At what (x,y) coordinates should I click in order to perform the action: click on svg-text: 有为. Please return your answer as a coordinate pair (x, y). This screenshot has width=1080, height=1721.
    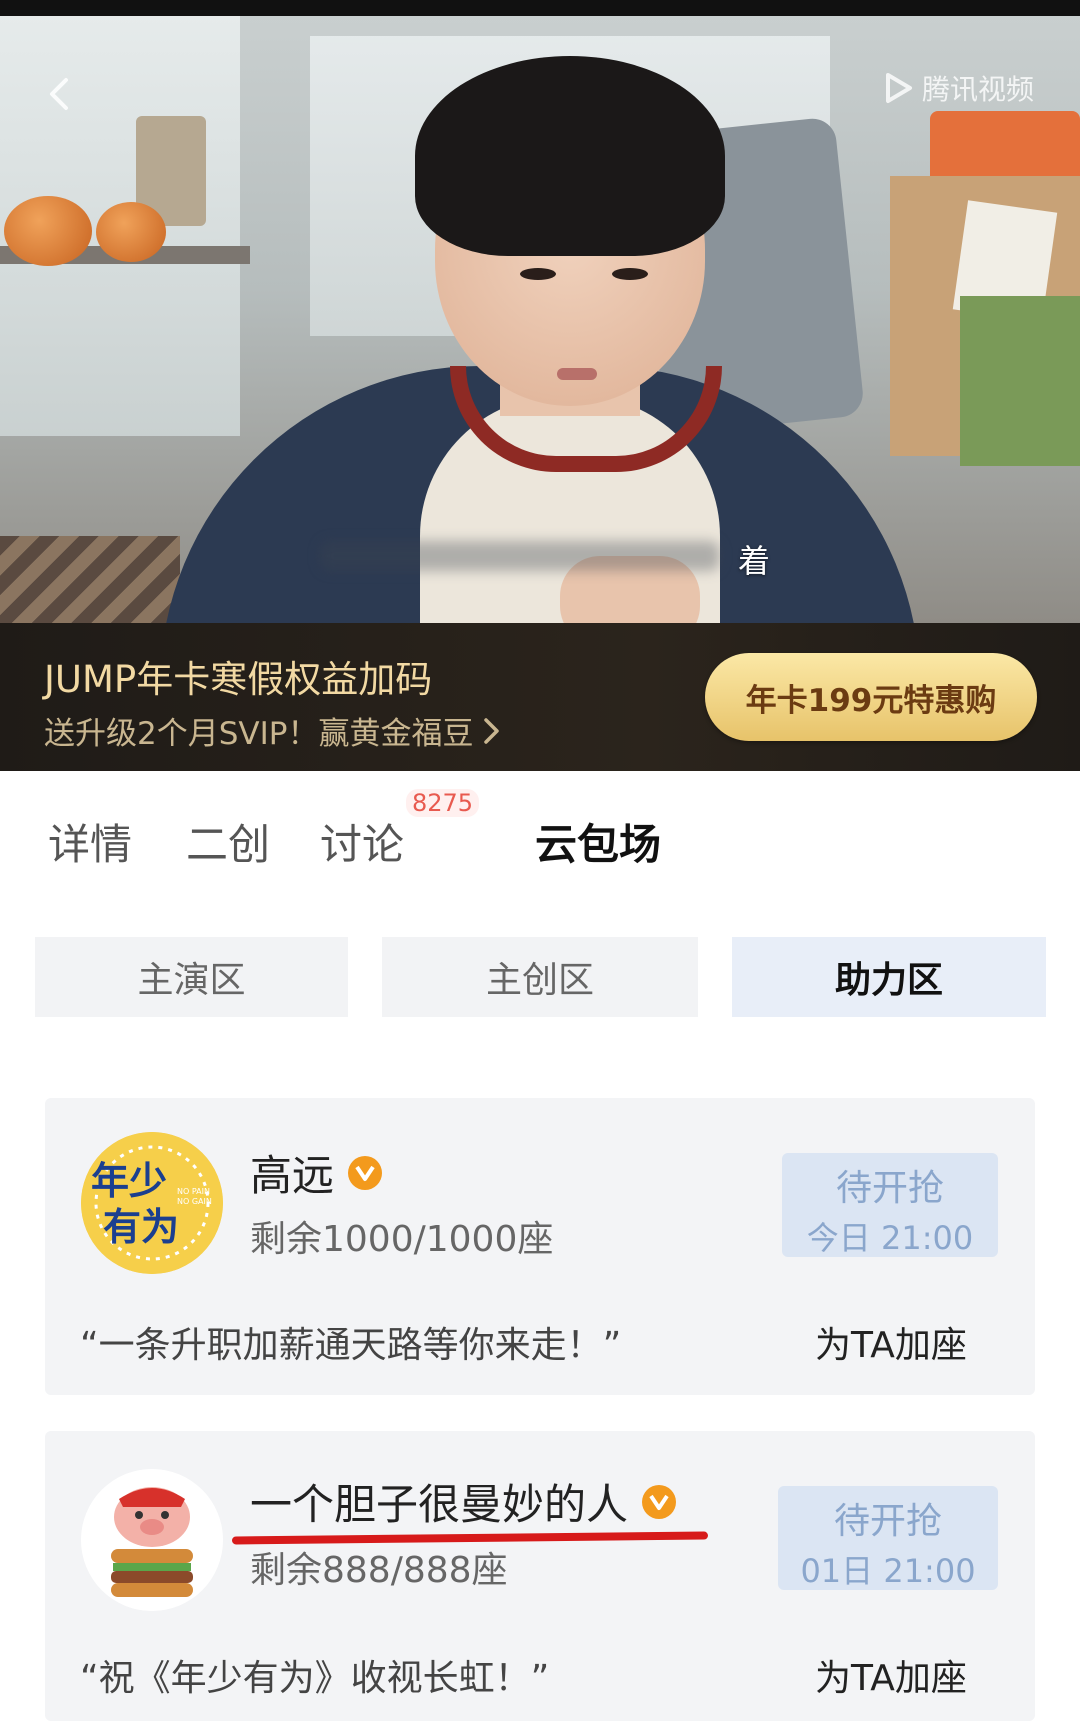
    Looking at the image, I should click on (141, 1226).